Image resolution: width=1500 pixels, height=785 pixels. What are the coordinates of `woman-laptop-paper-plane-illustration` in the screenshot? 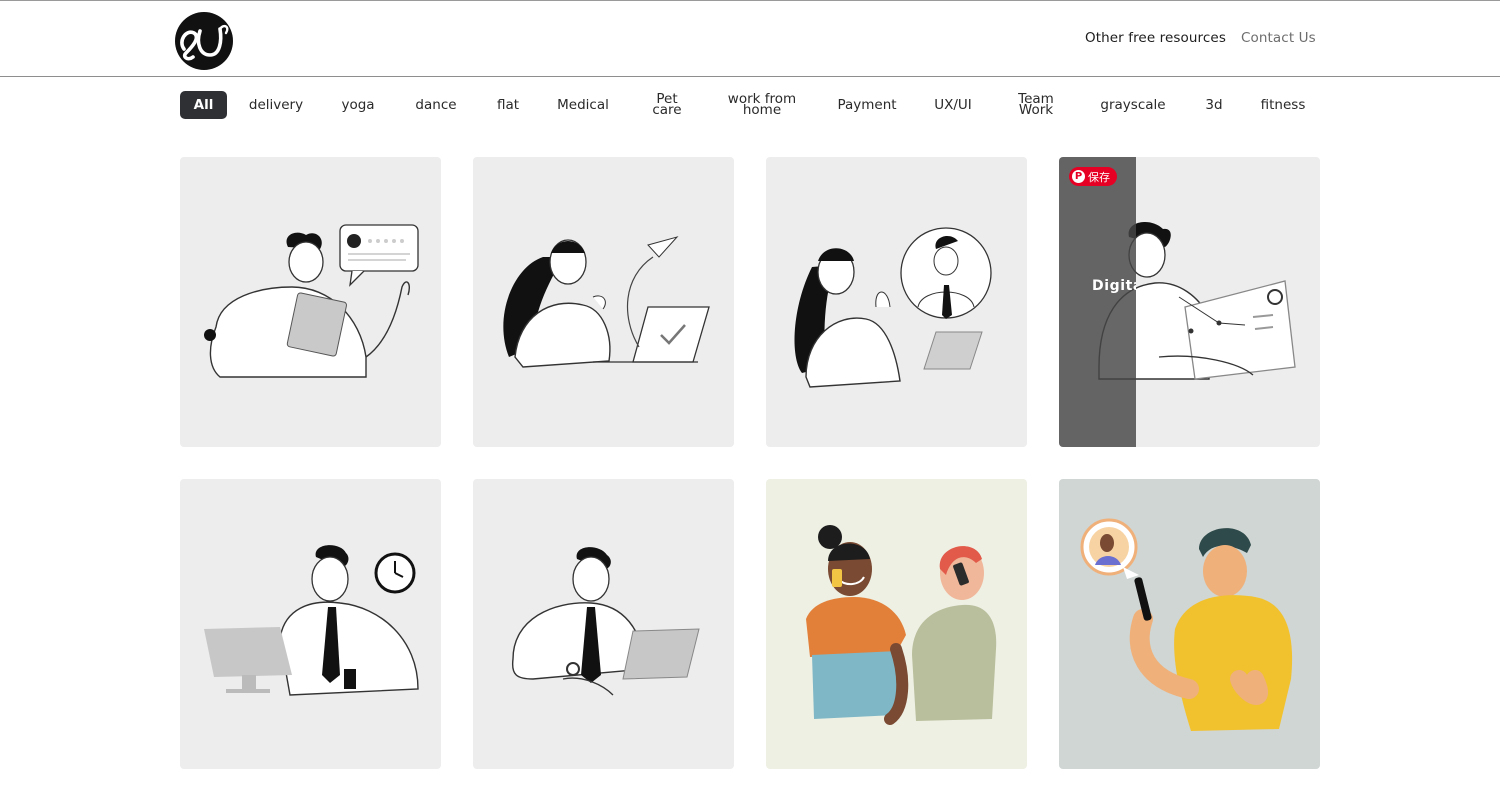 It's located at (606, 302).